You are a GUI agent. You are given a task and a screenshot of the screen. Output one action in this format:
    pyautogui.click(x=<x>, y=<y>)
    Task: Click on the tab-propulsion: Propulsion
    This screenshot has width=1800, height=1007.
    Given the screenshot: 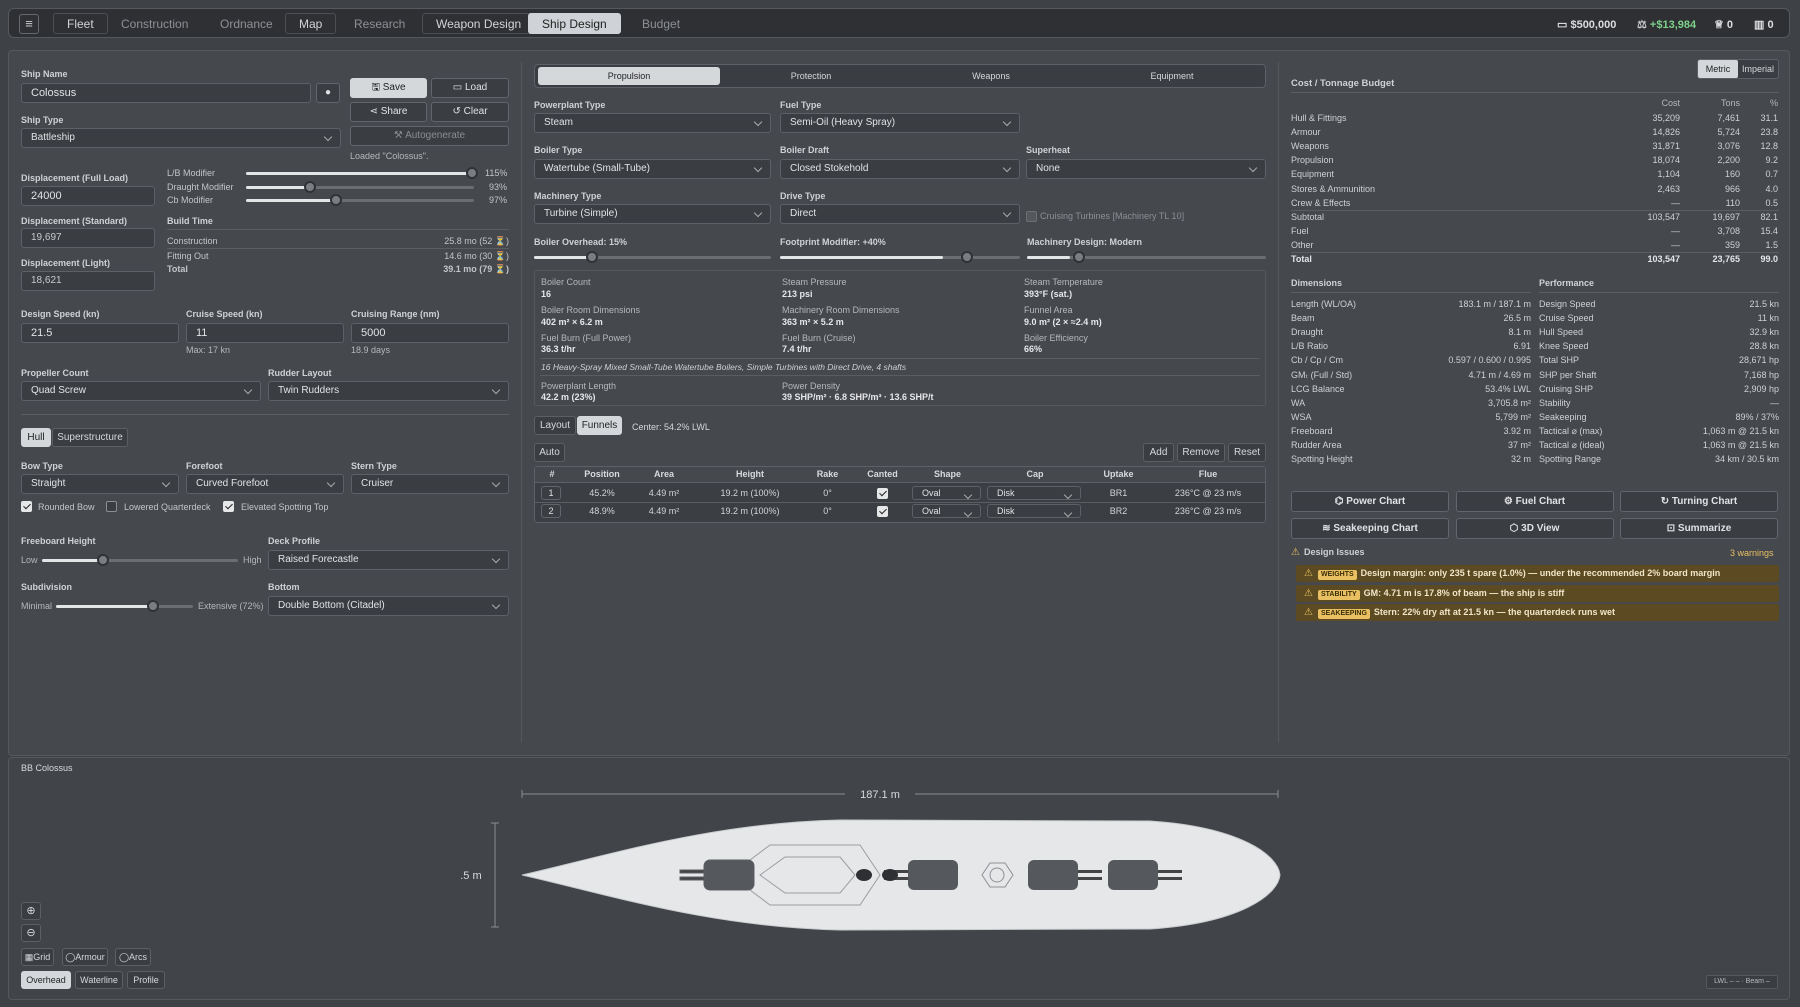 What is the action you would take?
    pyautogui.click(x=629, y=76)
    